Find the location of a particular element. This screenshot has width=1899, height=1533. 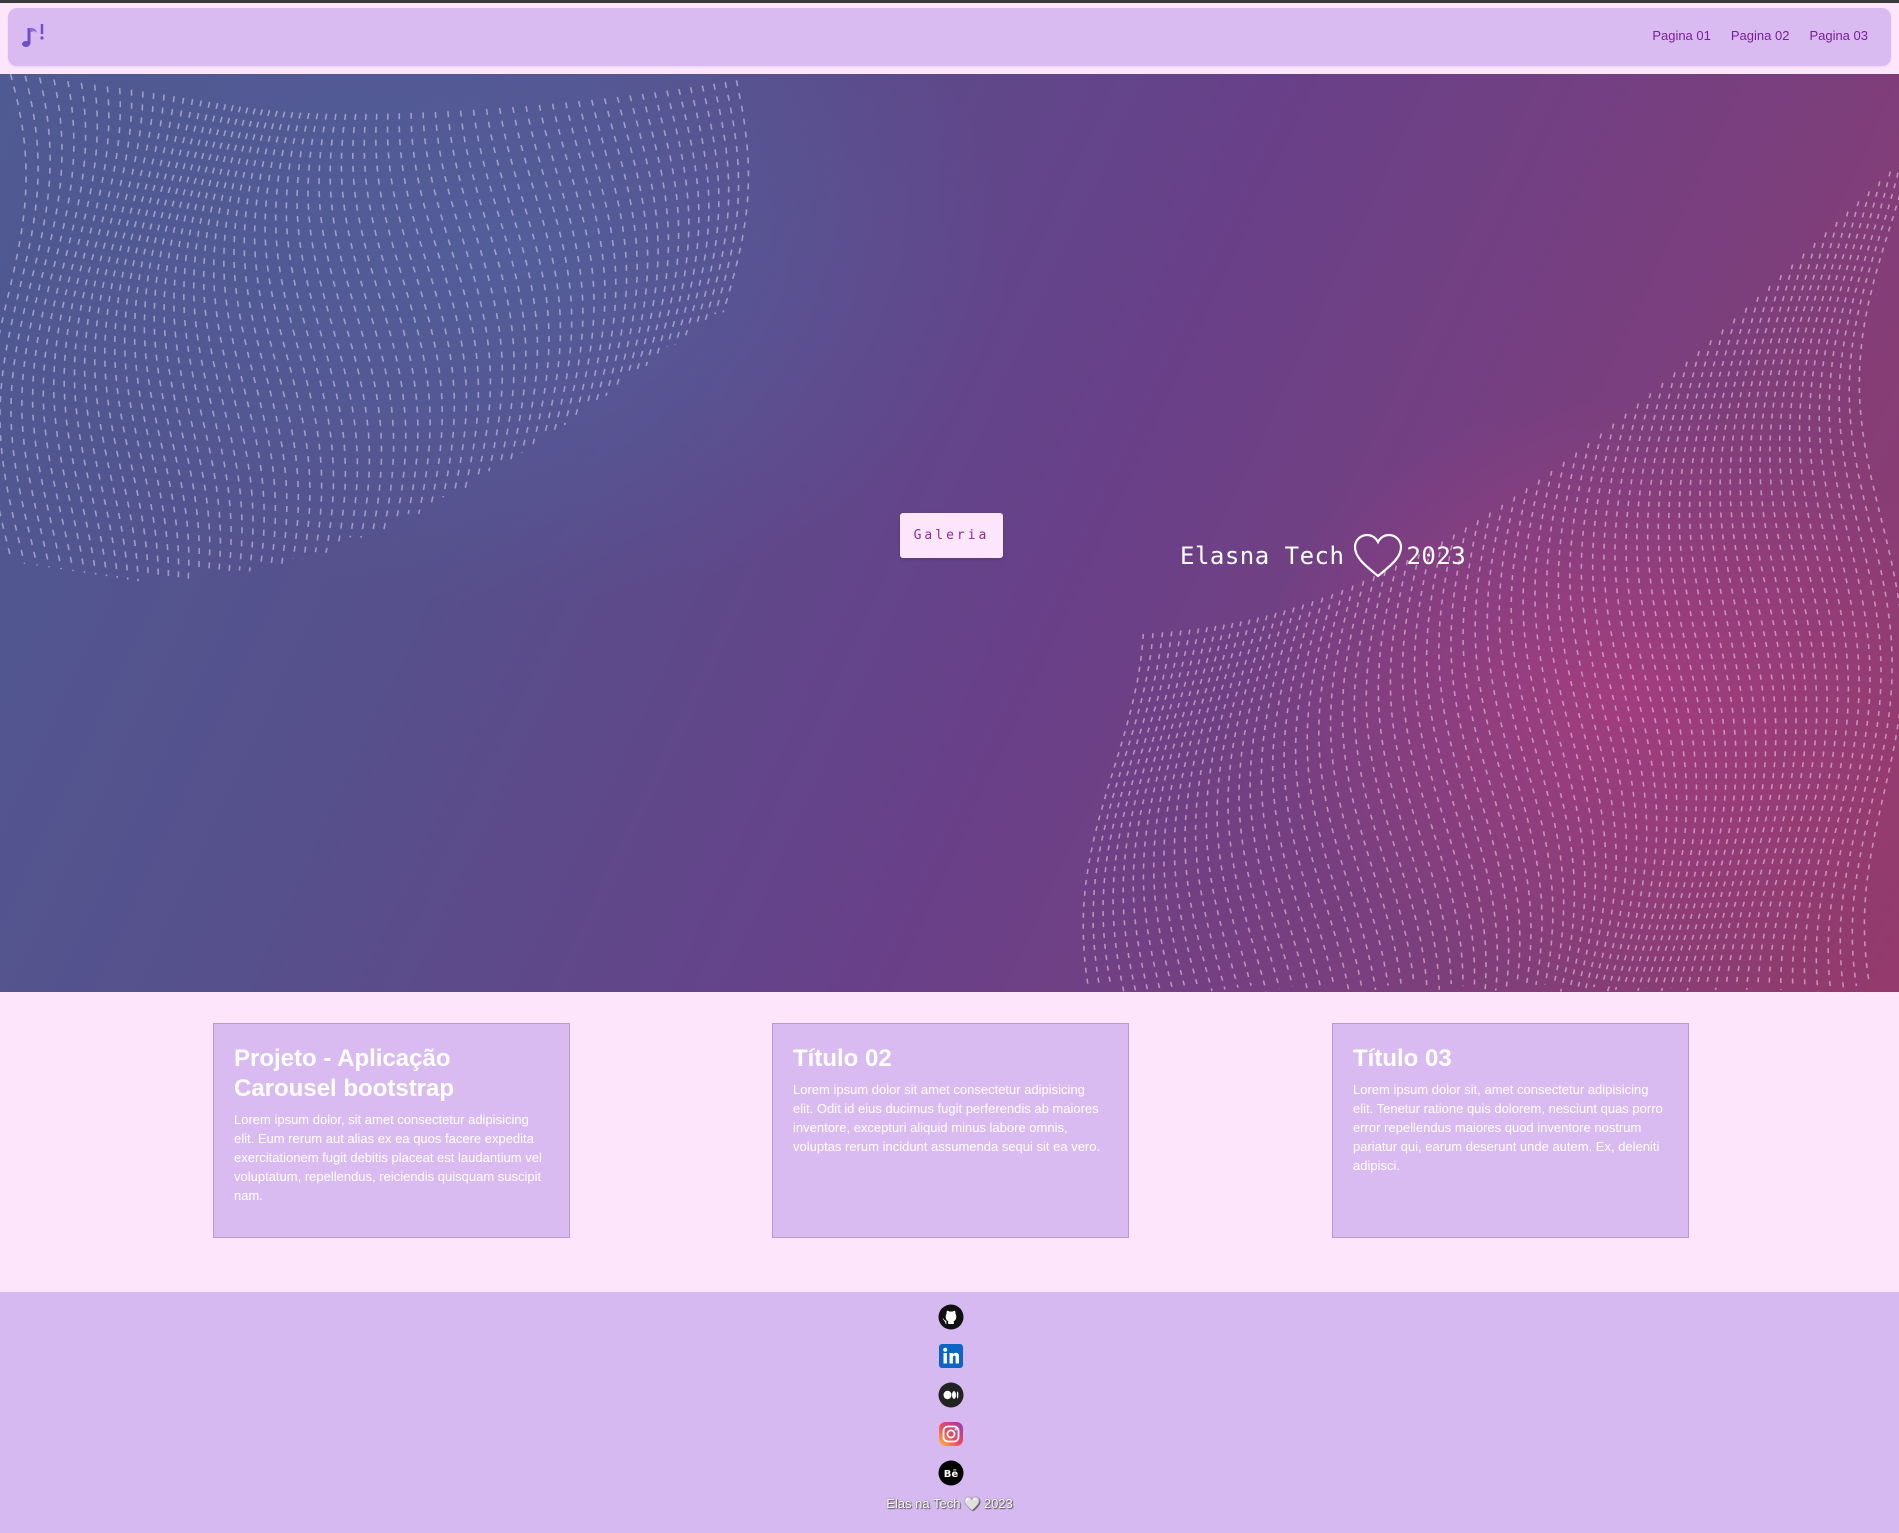

heart-outline-icon is located at coordinates (1378, 555).